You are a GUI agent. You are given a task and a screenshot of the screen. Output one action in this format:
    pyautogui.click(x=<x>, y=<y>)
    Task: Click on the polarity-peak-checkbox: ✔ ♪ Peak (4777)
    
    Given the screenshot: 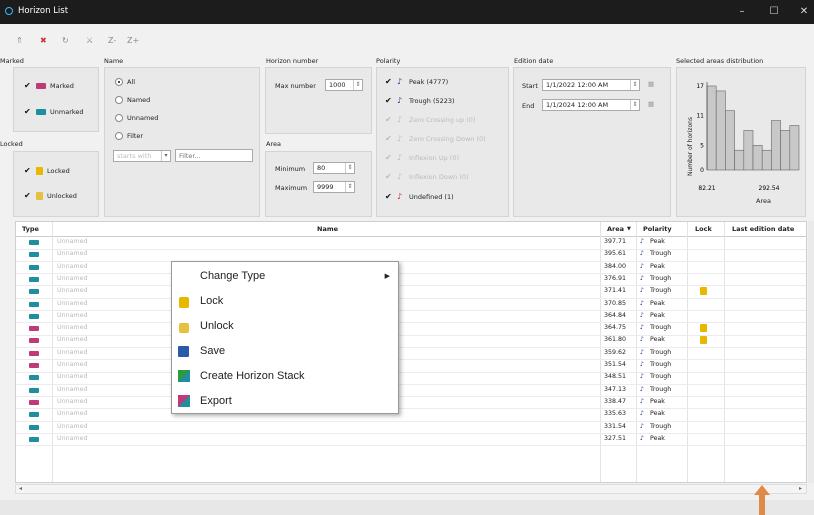 What is the action you would take?
    pyautogui.click(x=417, y=82)
    